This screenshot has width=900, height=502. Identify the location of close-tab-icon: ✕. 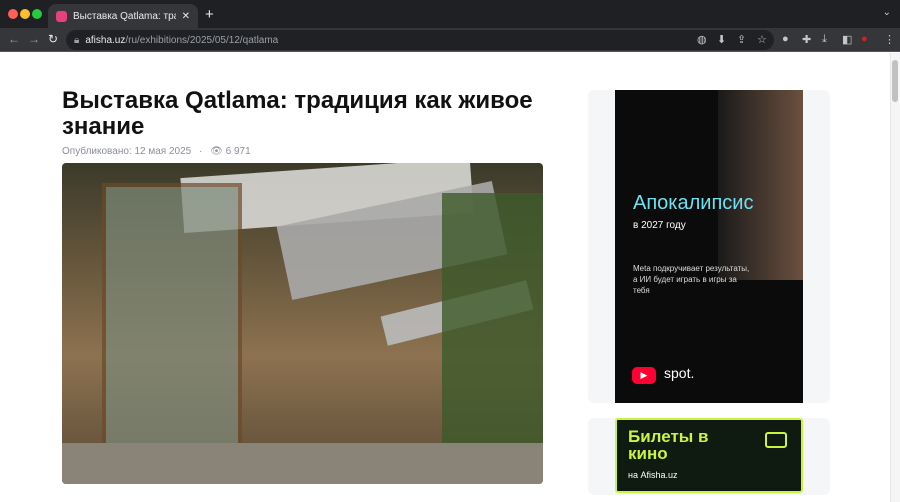
(186, 16).